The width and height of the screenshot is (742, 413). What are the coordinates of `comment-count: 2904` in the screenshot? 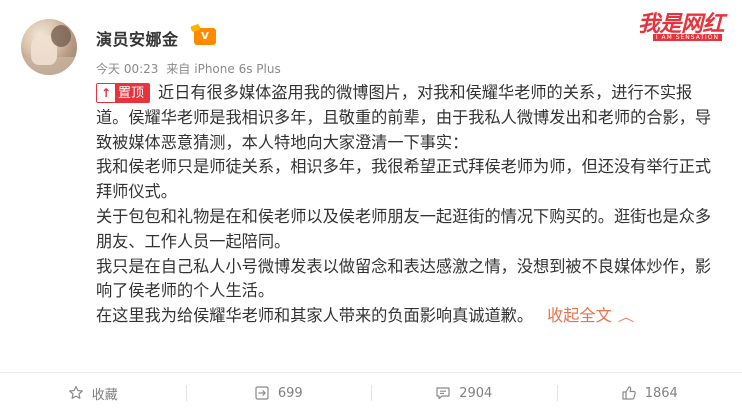 It's located at (476, 393).